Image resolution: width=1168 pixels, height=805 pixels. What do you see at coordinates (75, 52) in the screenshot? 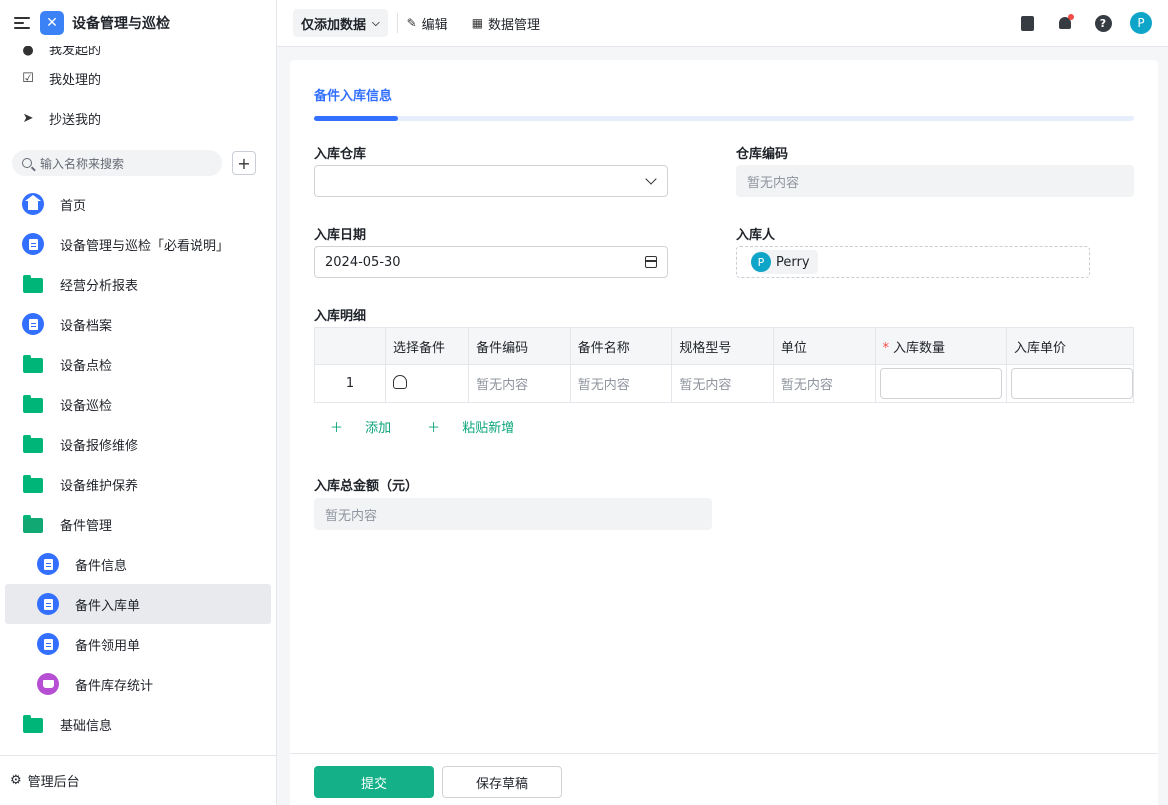
I see `sidebar-item-label: 我发起的` at bounding box center [75, 52].